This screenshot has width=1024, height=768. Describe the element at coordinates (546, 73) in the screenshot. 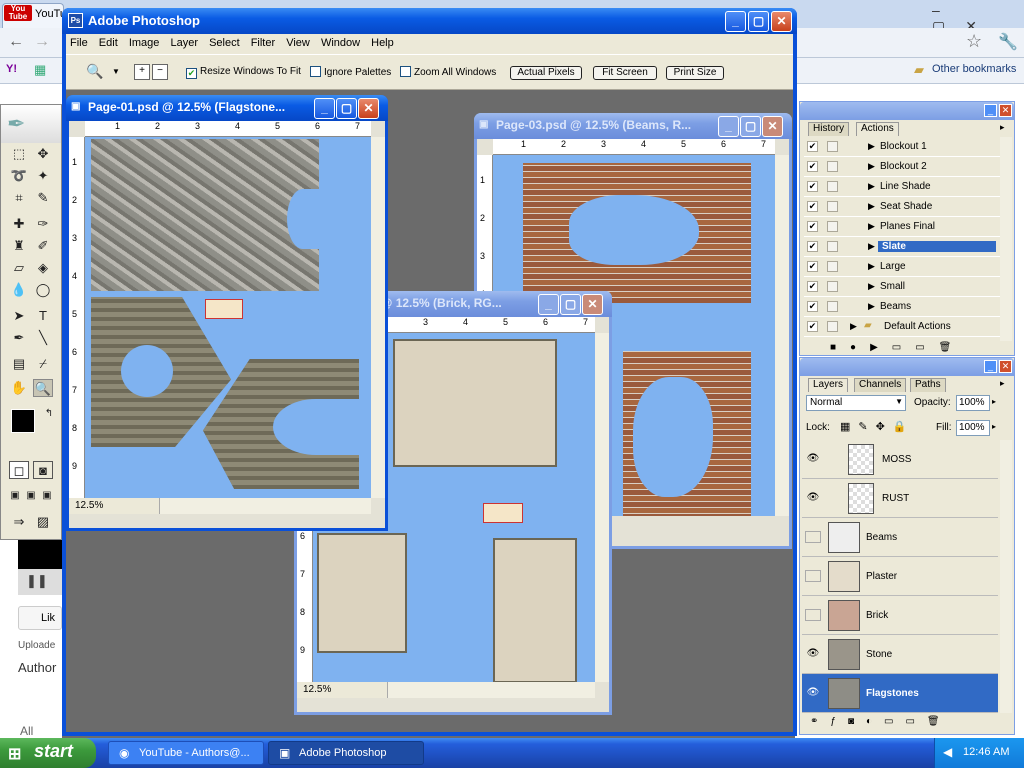

I see `actual-pixels-button: Actual Pixels` at that location.